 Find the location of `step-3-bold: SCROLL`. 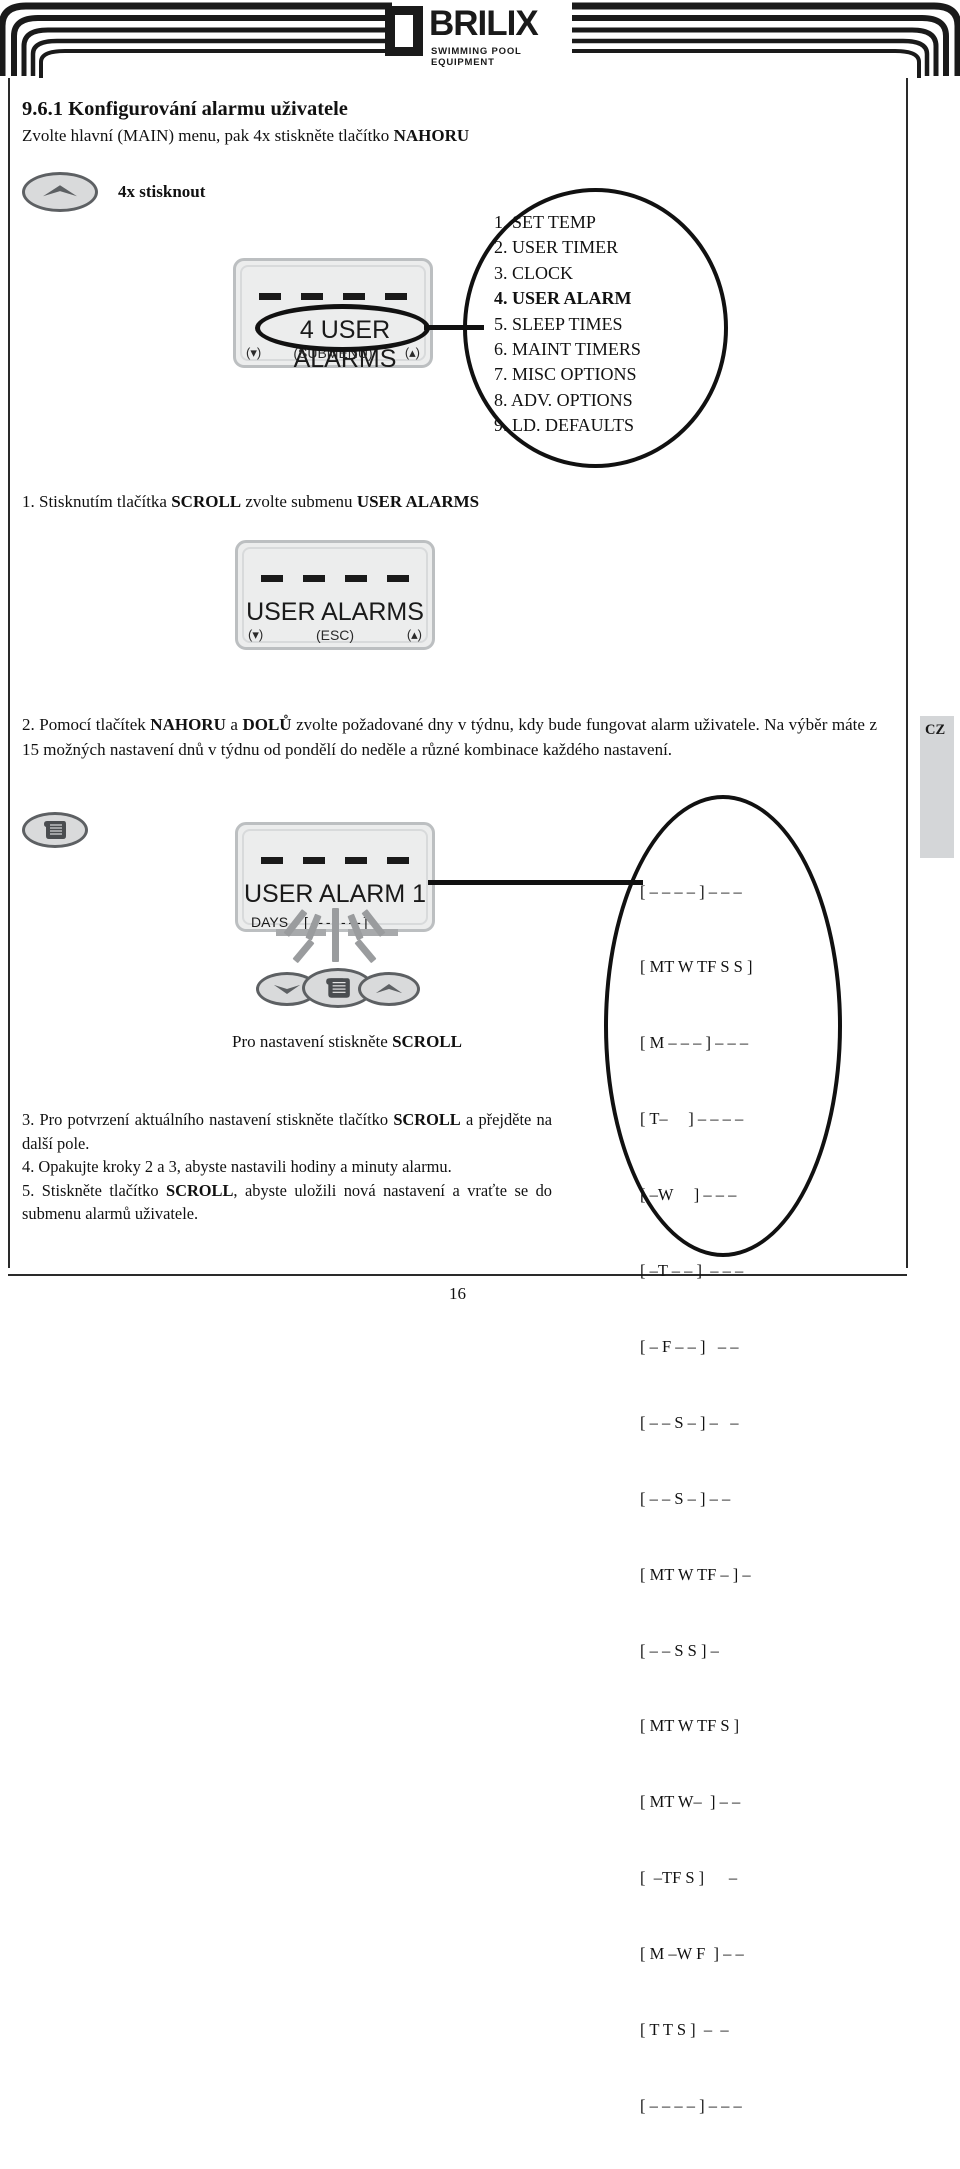

step-3-bold: SCROLL is located at coordinates (427, 1119).